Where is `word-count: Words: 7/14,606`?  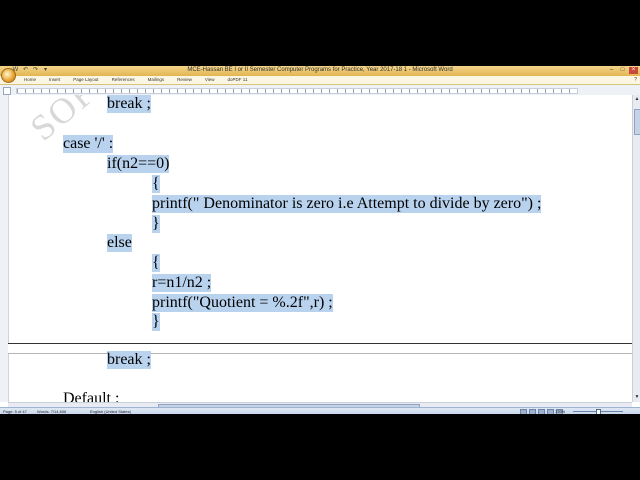 word-count: Words: 7/14,606 is located at coordinates (51, 411).